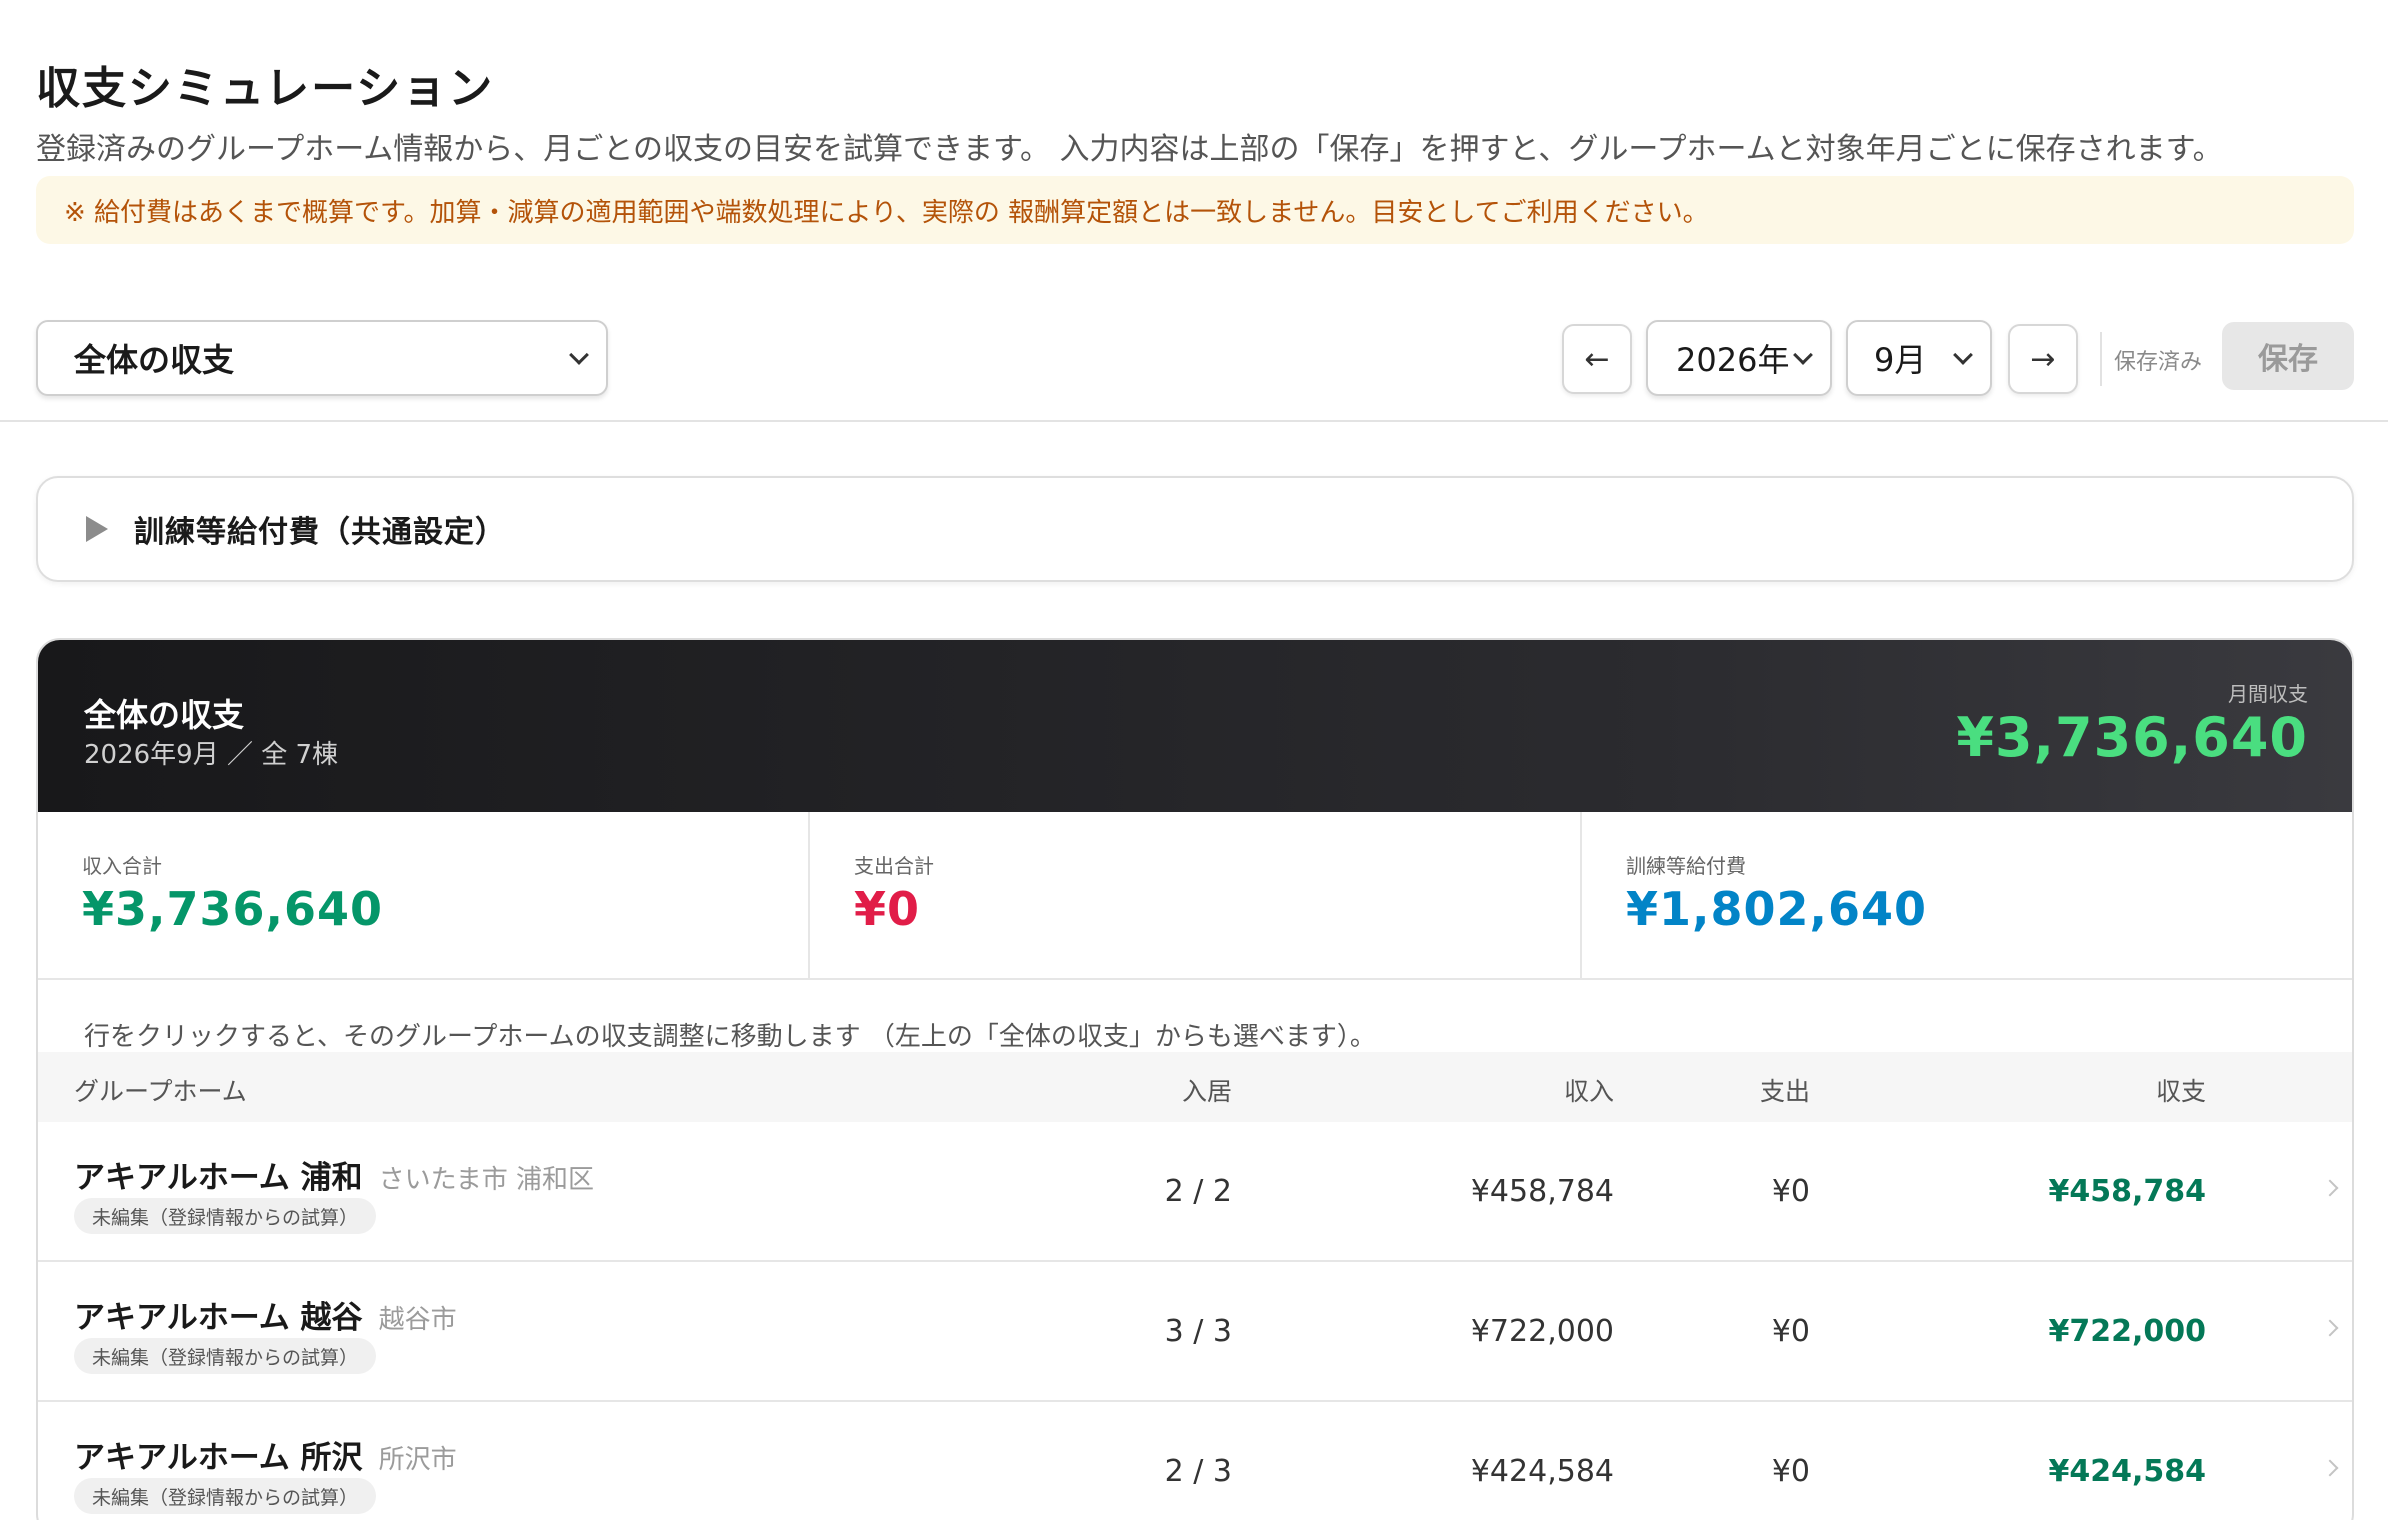  I want to click on triangle-right-icon, so click(97, 529).